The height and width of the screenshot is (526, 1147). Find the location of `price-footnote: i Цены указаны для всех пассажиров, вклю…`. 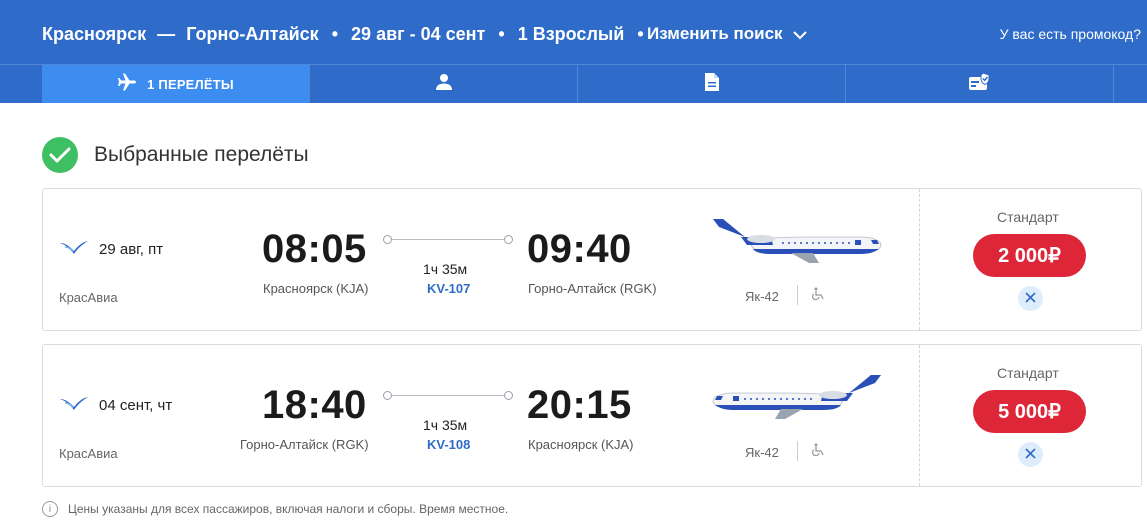

price-footnote: i Цены указаны для всех пассажиров, вклю… is located at coordinates (275, 509).